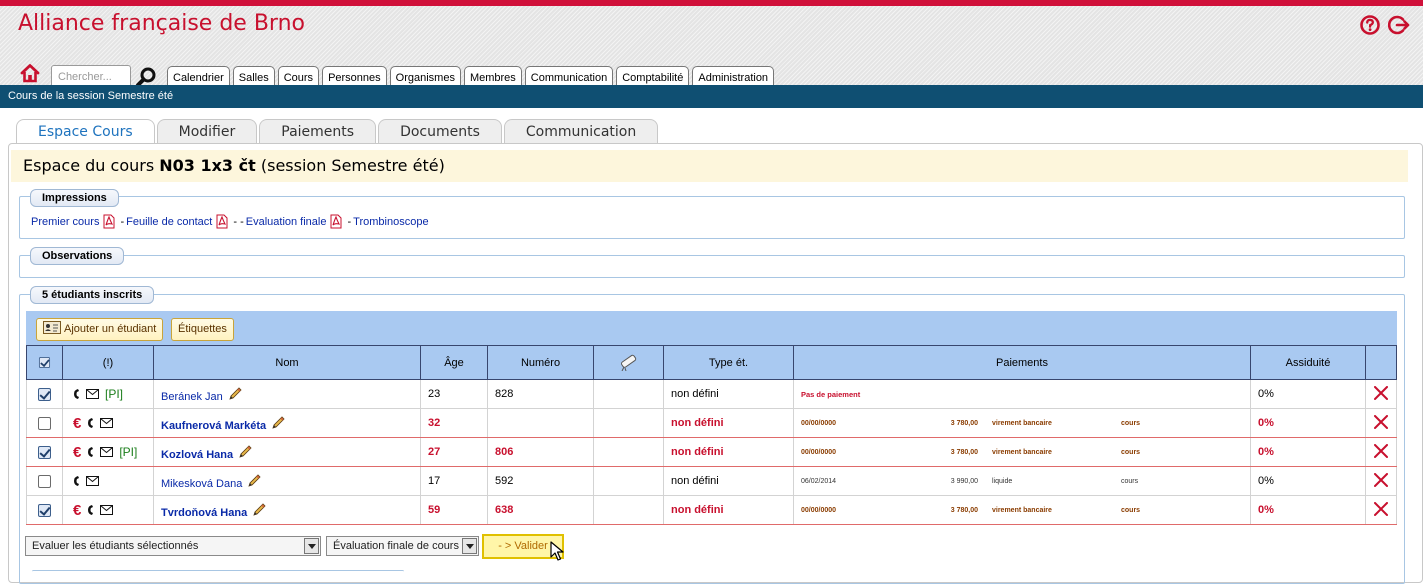 The width and height of the screenshot is (1423, 584). What do you see at coordinates (396, 546) in the screenshot?
I see `evaluation-type-value: Évaluation finale de cours` at bounding box center [396, 546].